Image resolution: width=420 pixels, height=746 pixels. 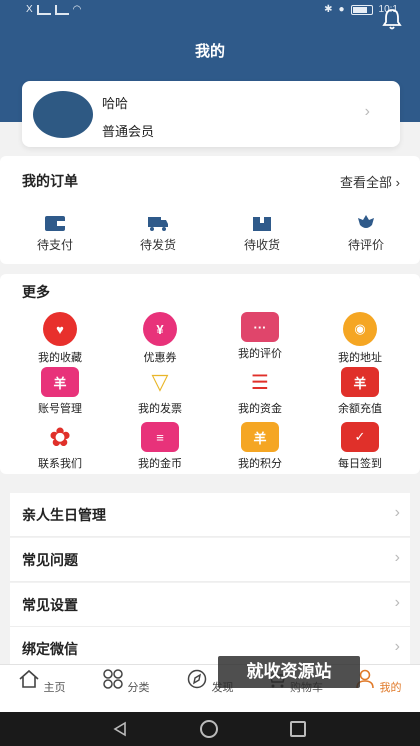 What do you see at coordinates (50, 181) in the screenshot?
I see `orders-title: 我的订单` at bounding box center [50, 181].